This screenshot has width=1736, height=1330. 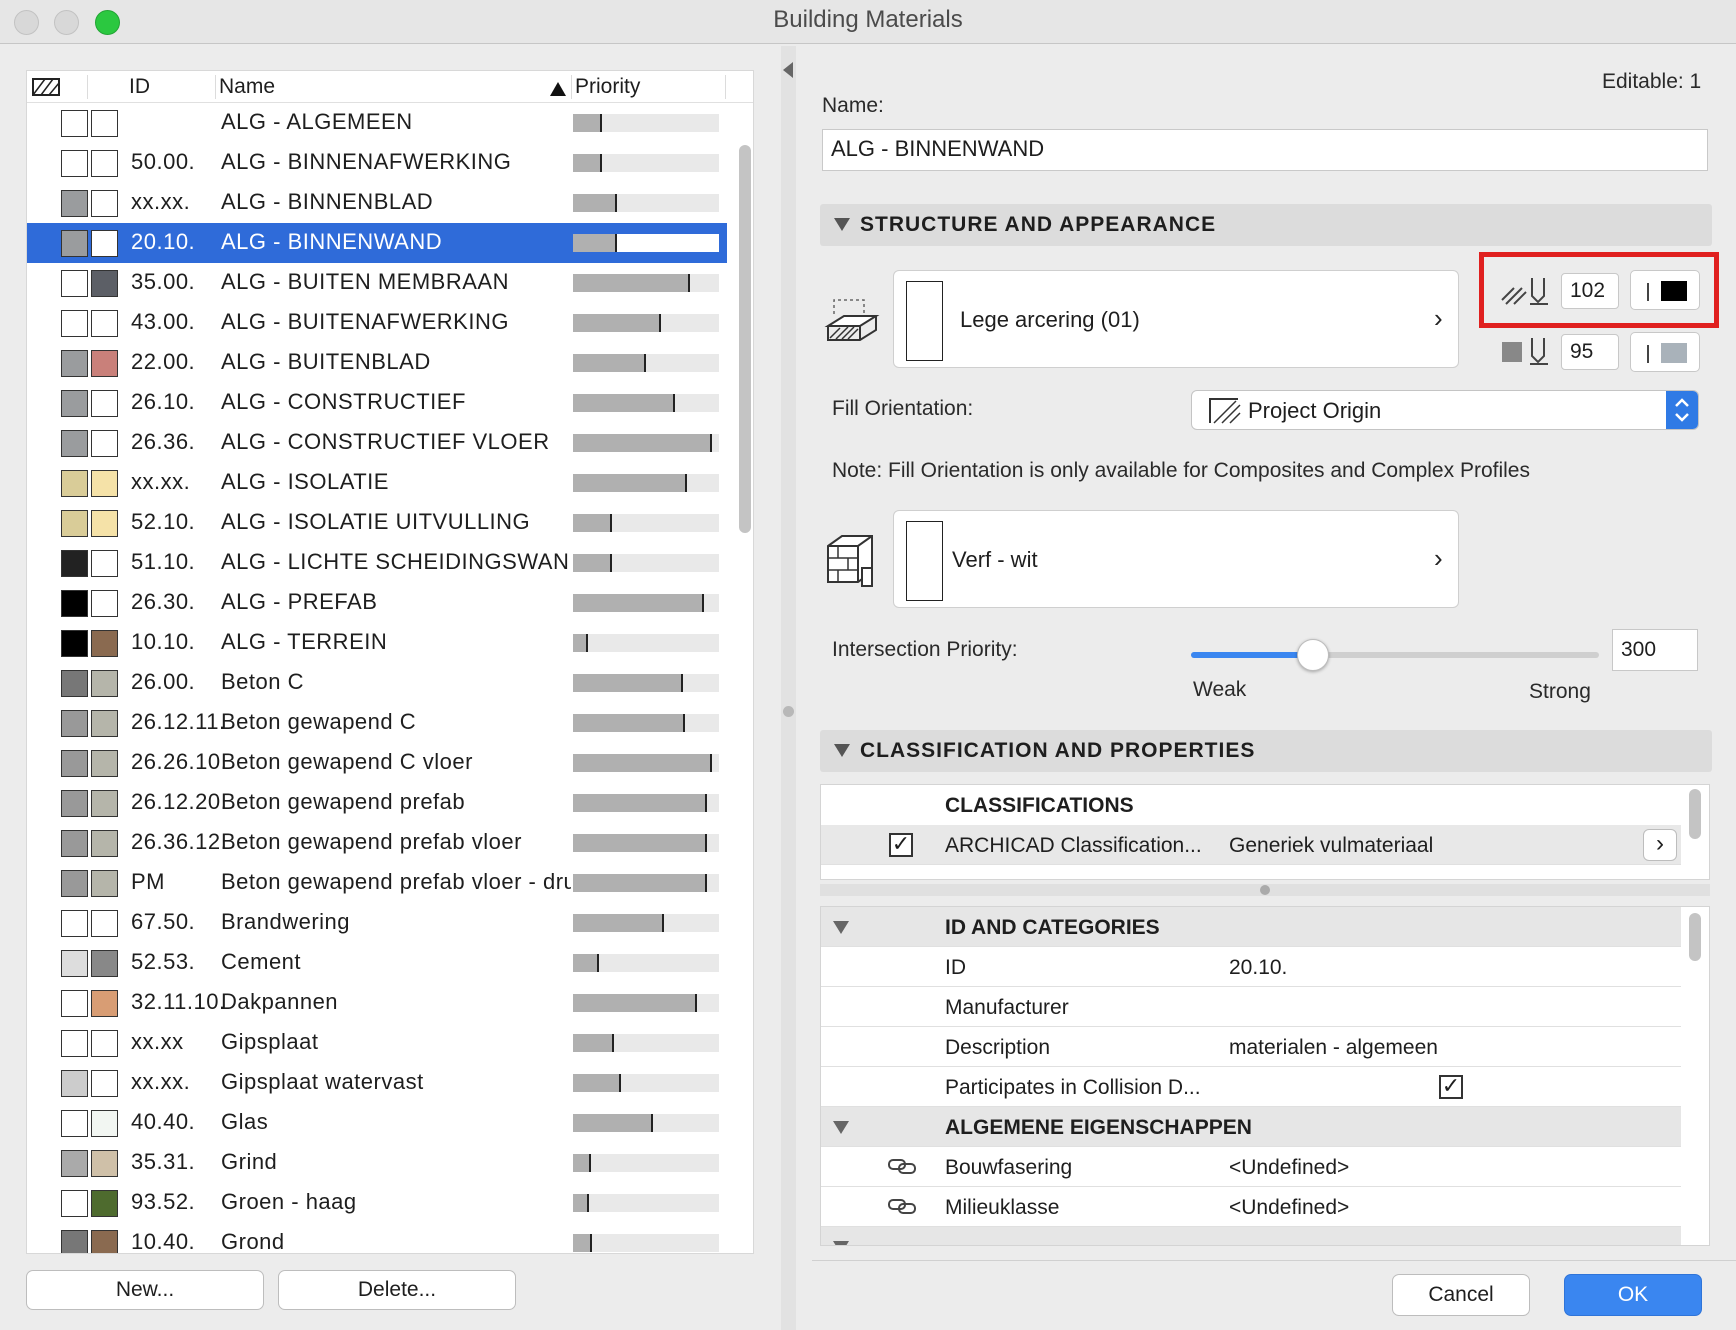 What do you see at coordinates (280, 1001) in the screenshot?
I see `material-name: Dakpannen` at bounding box center [280, 1001].